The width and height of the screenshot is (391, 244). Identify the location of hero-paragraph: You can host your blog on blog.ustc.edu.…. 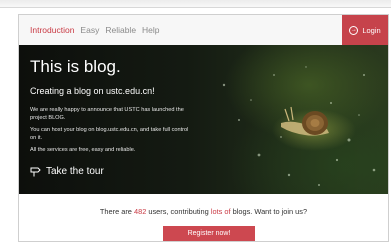
(109, 134).